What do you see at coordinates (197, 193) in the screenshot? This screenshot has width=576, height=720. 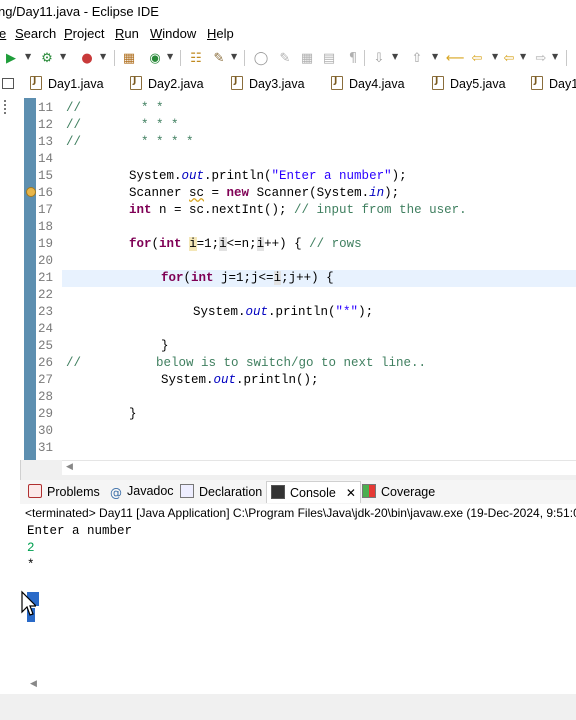 I see `code-token: sc` at bounding box center [197, 193].